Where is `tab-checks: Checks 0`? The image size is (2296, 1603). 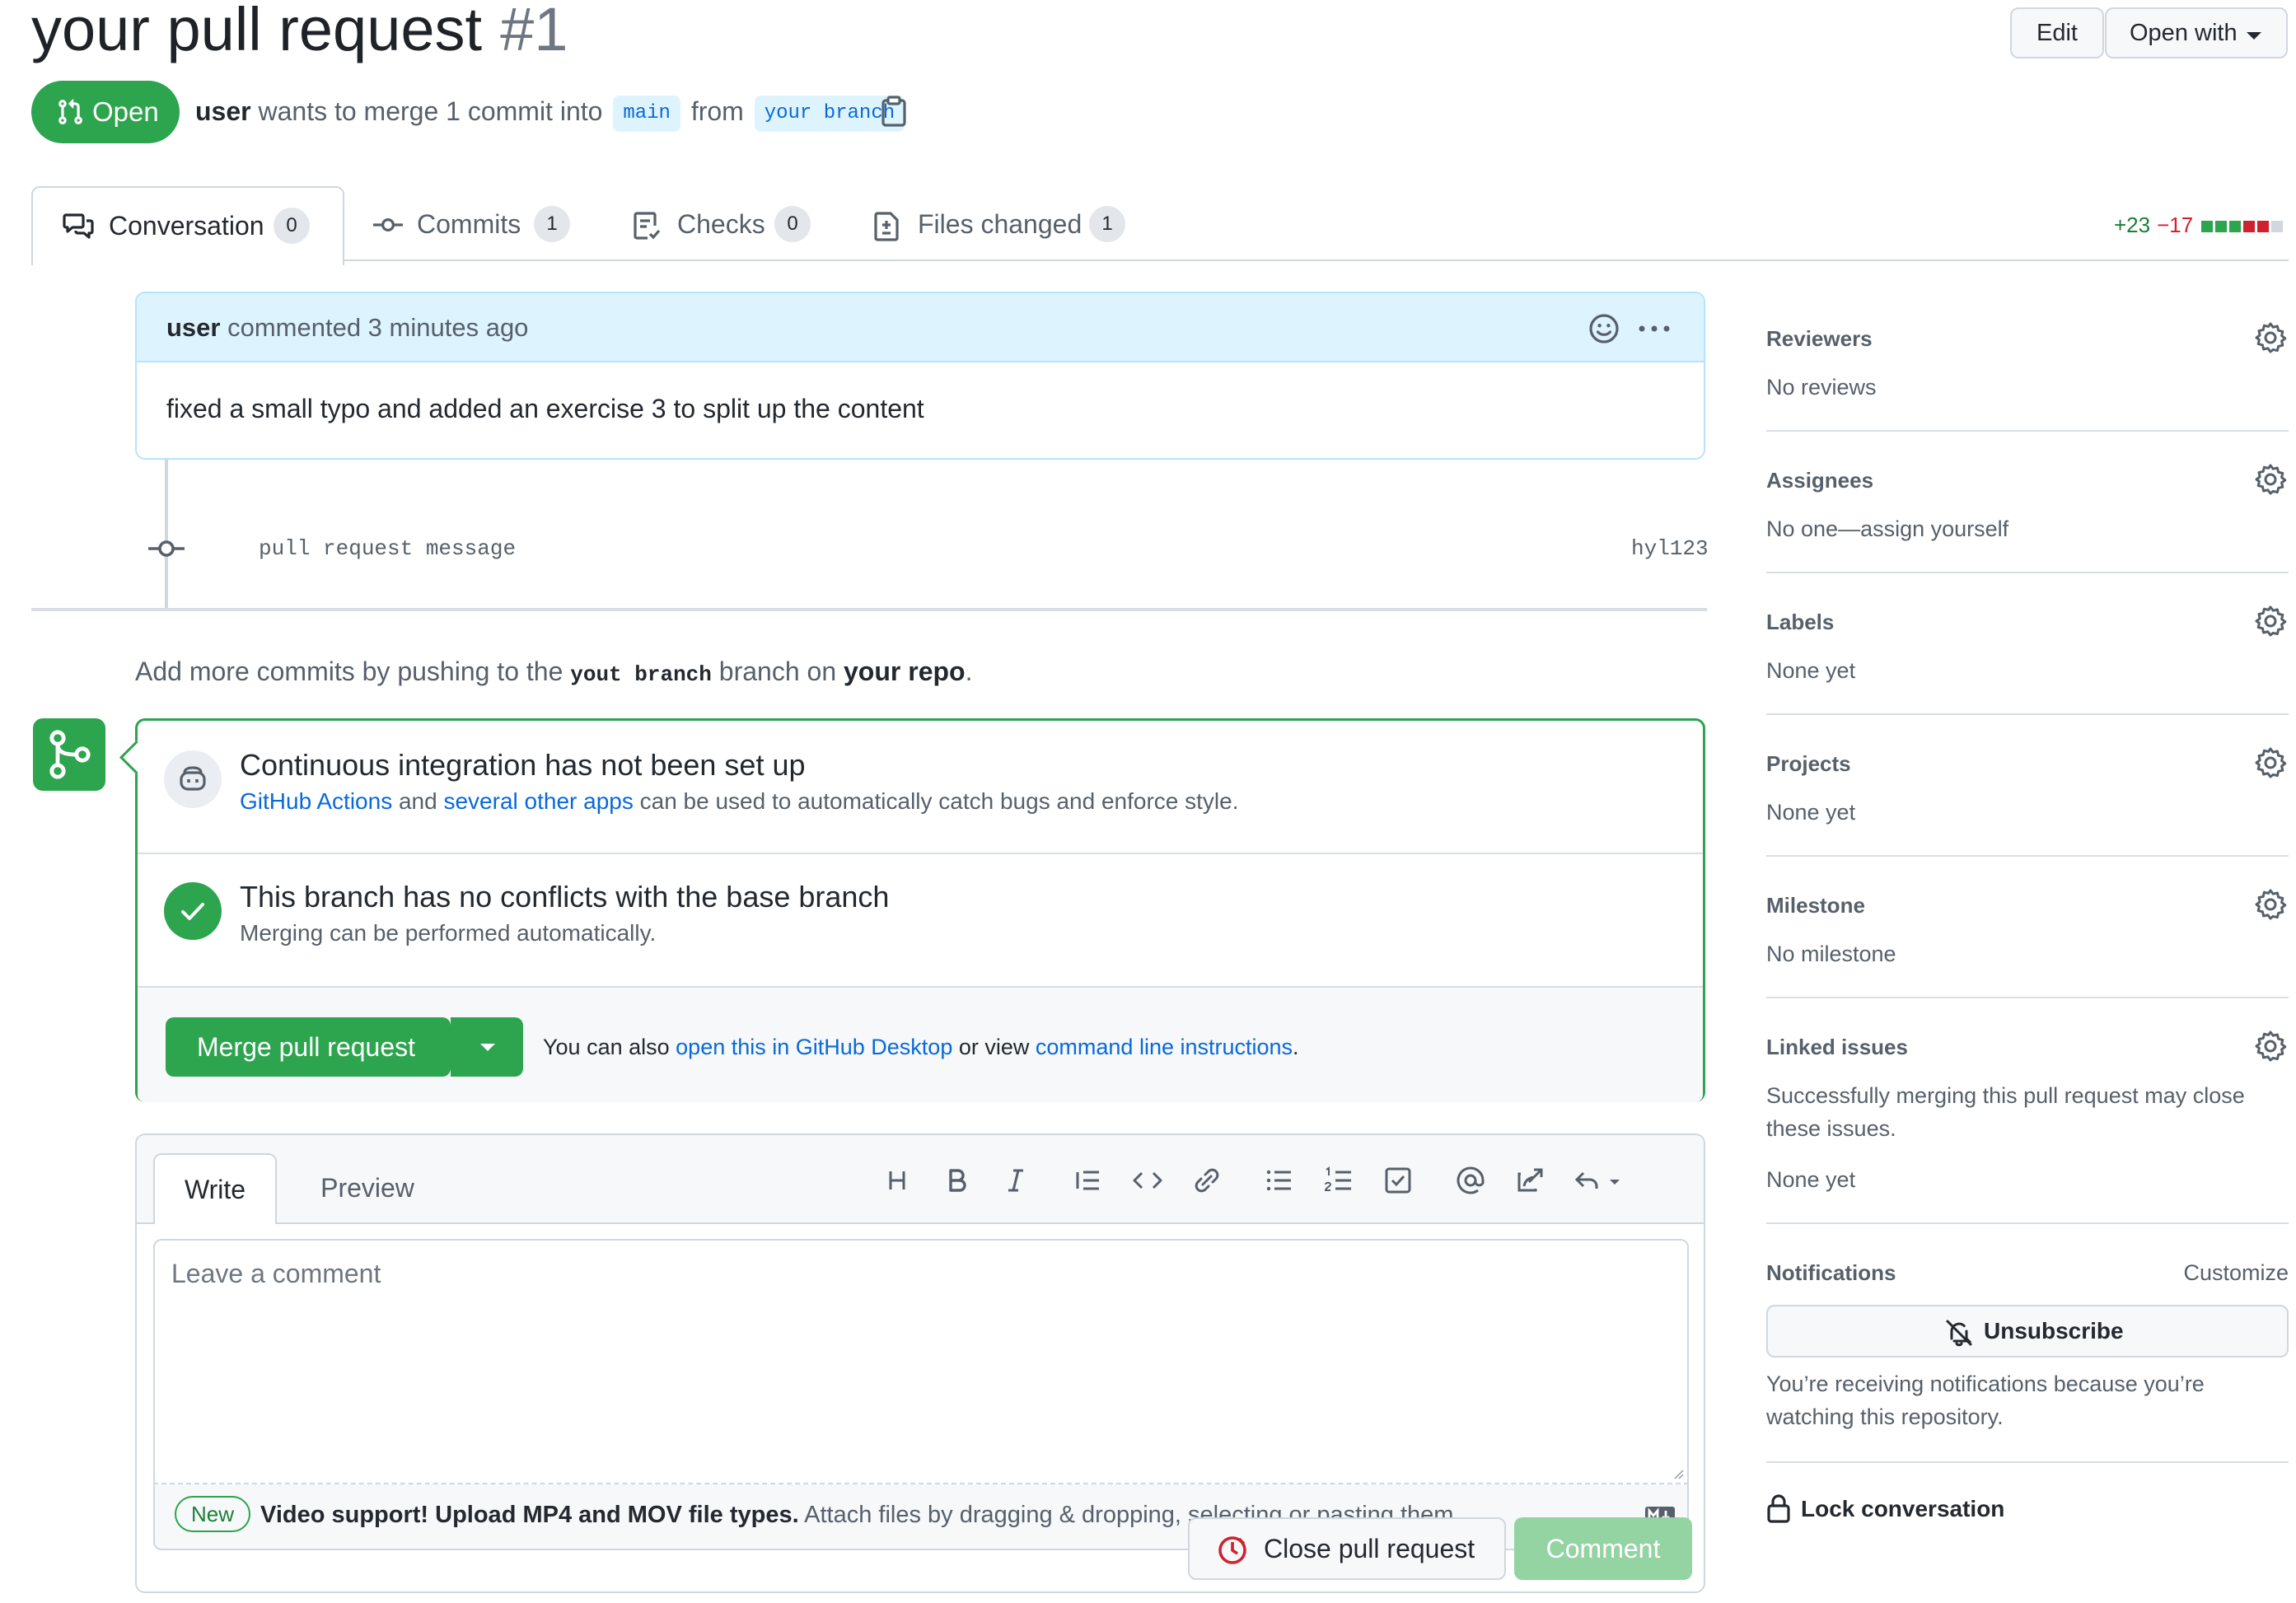 tab-checks: Checks 0 is located at coordinates (731, 224).